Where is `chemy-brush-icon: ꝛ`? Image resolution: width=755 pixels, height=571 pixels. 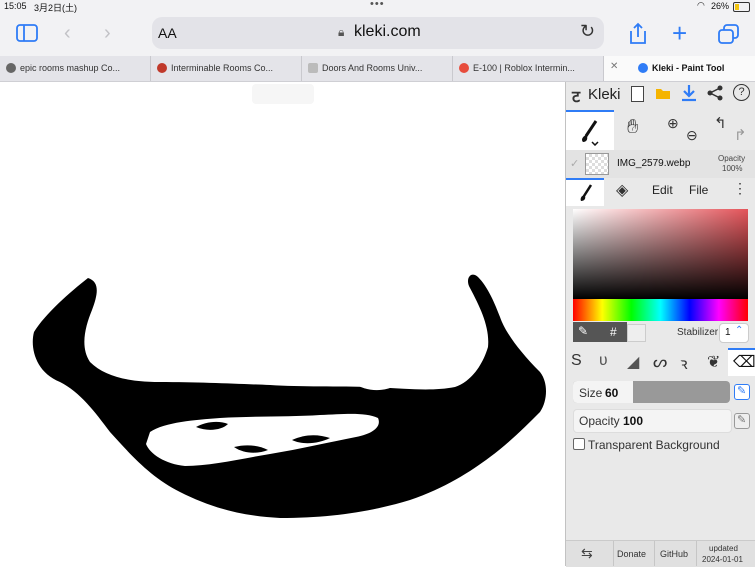 chemy-brush-icon: ꝛ is located at coordinates (684, 363).